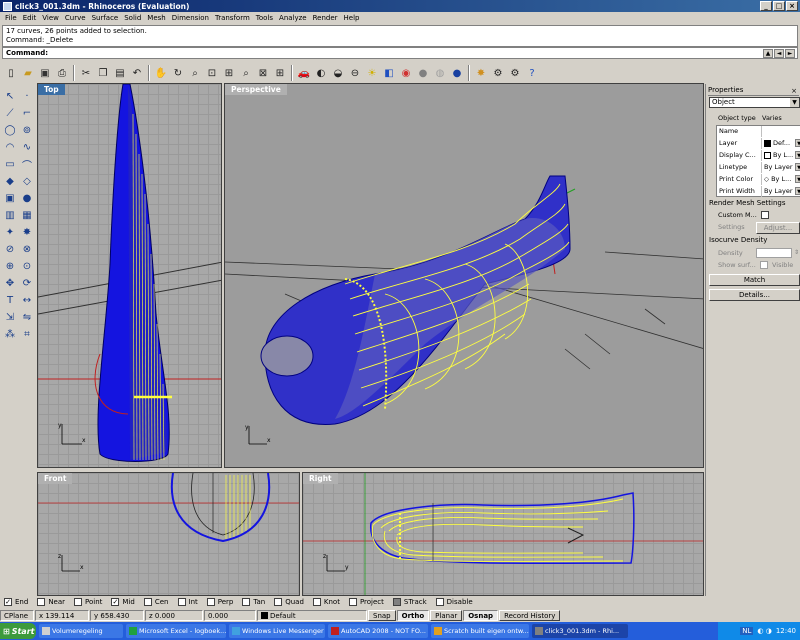 The width and height of the screenshot is (800, 640). Describe the element at coordinates (51, 89) in the screenshot. I see `viewport-label-top: Top` at that location.